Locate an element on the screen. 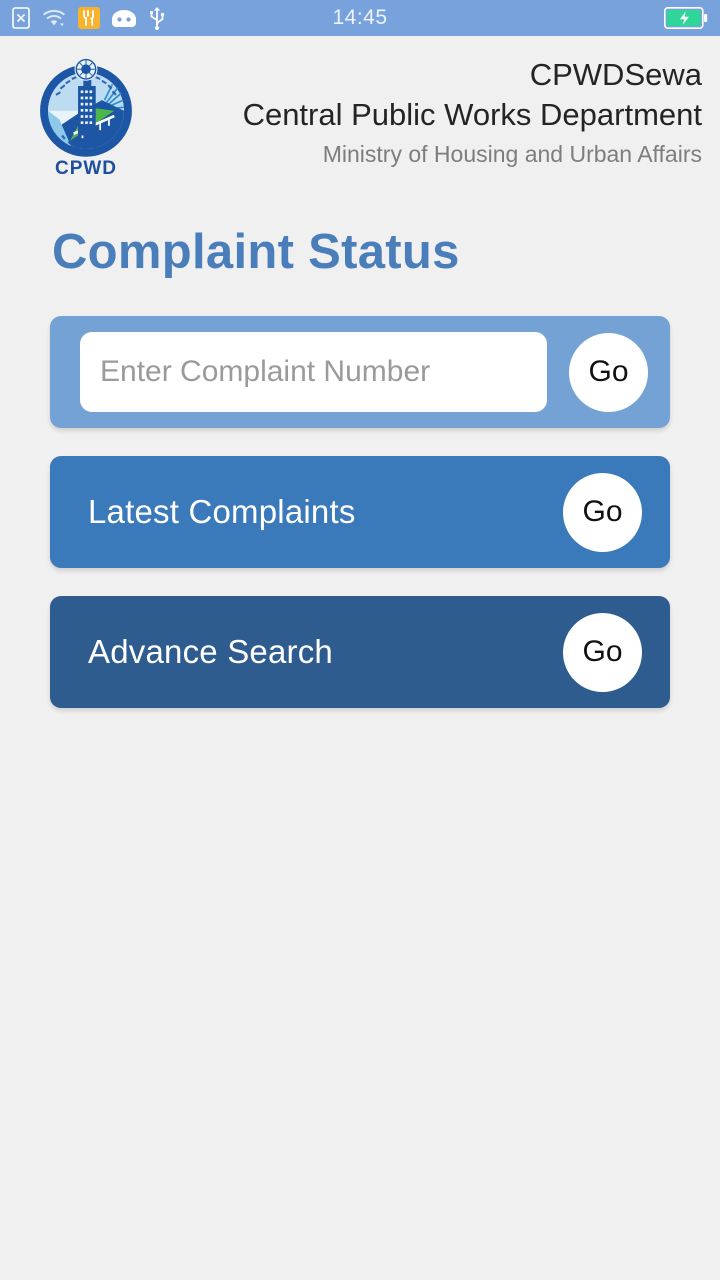  latest-complaints-card: Latest Complaints Go is located at coordinates (360, 512).